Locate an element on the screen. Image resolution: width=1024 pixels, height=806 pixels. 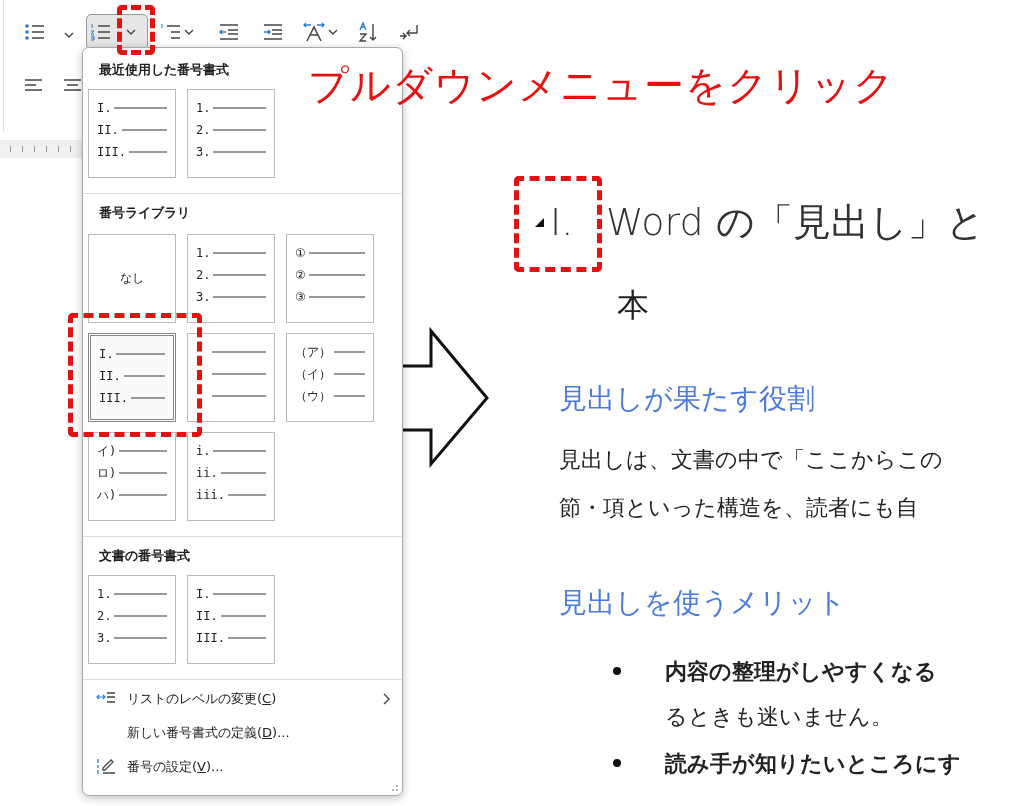
increase-indent-icon is located at coordinates (273, 32).